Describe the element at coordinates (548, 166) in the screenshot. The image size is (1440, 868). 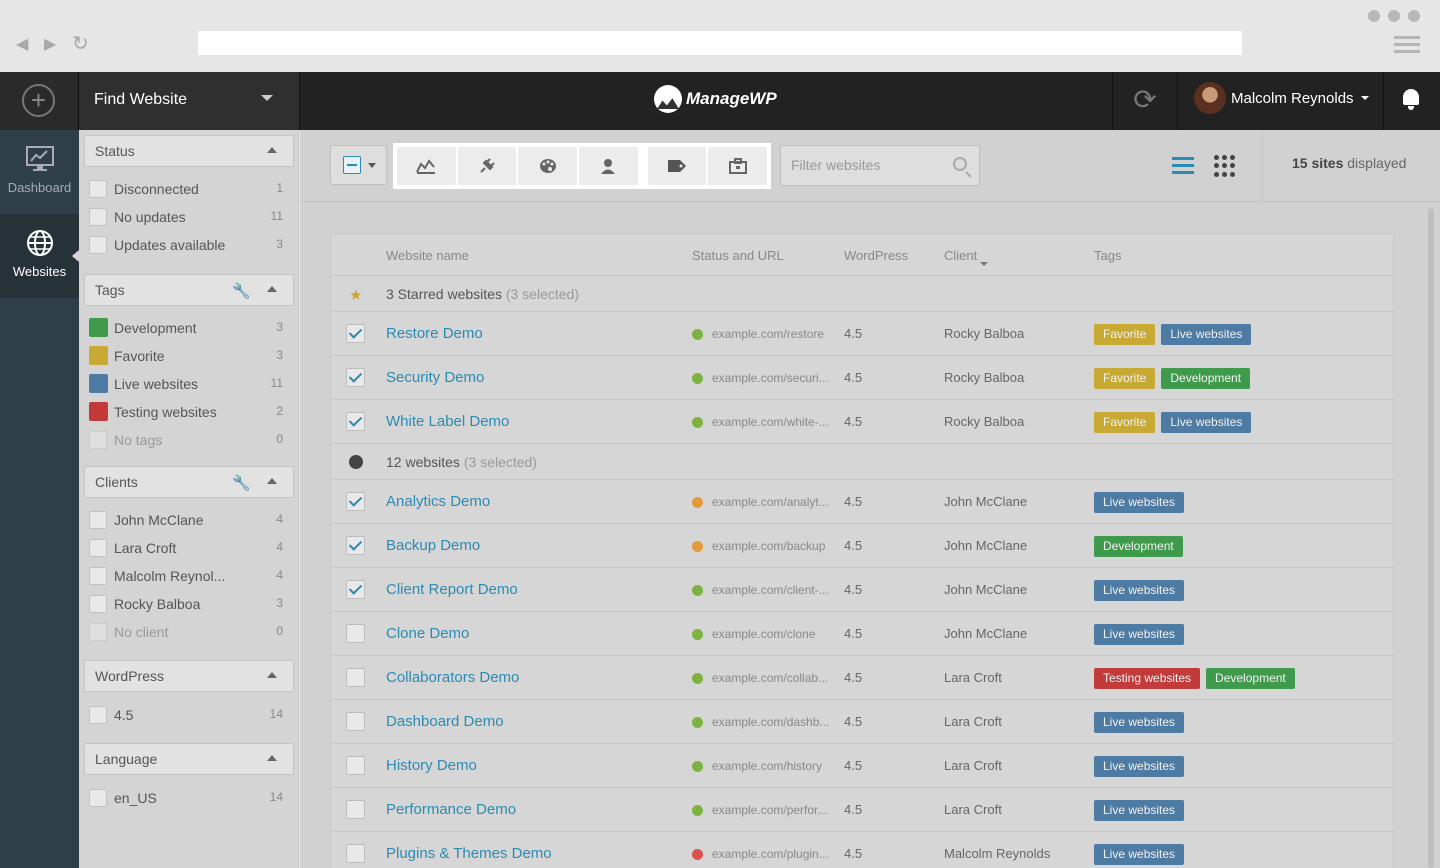
I see `themes-action-button` at that location.